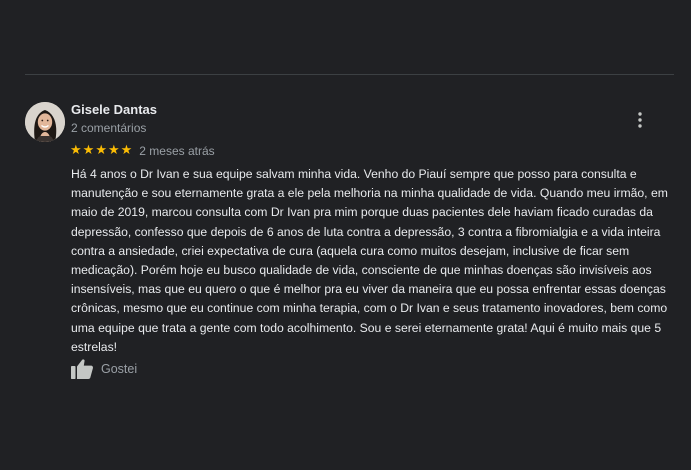  What do you see at coordinates (177, 151) in the screenshot?
I see `review-date: 2 meses atrás` at bounding box center [177, 151].